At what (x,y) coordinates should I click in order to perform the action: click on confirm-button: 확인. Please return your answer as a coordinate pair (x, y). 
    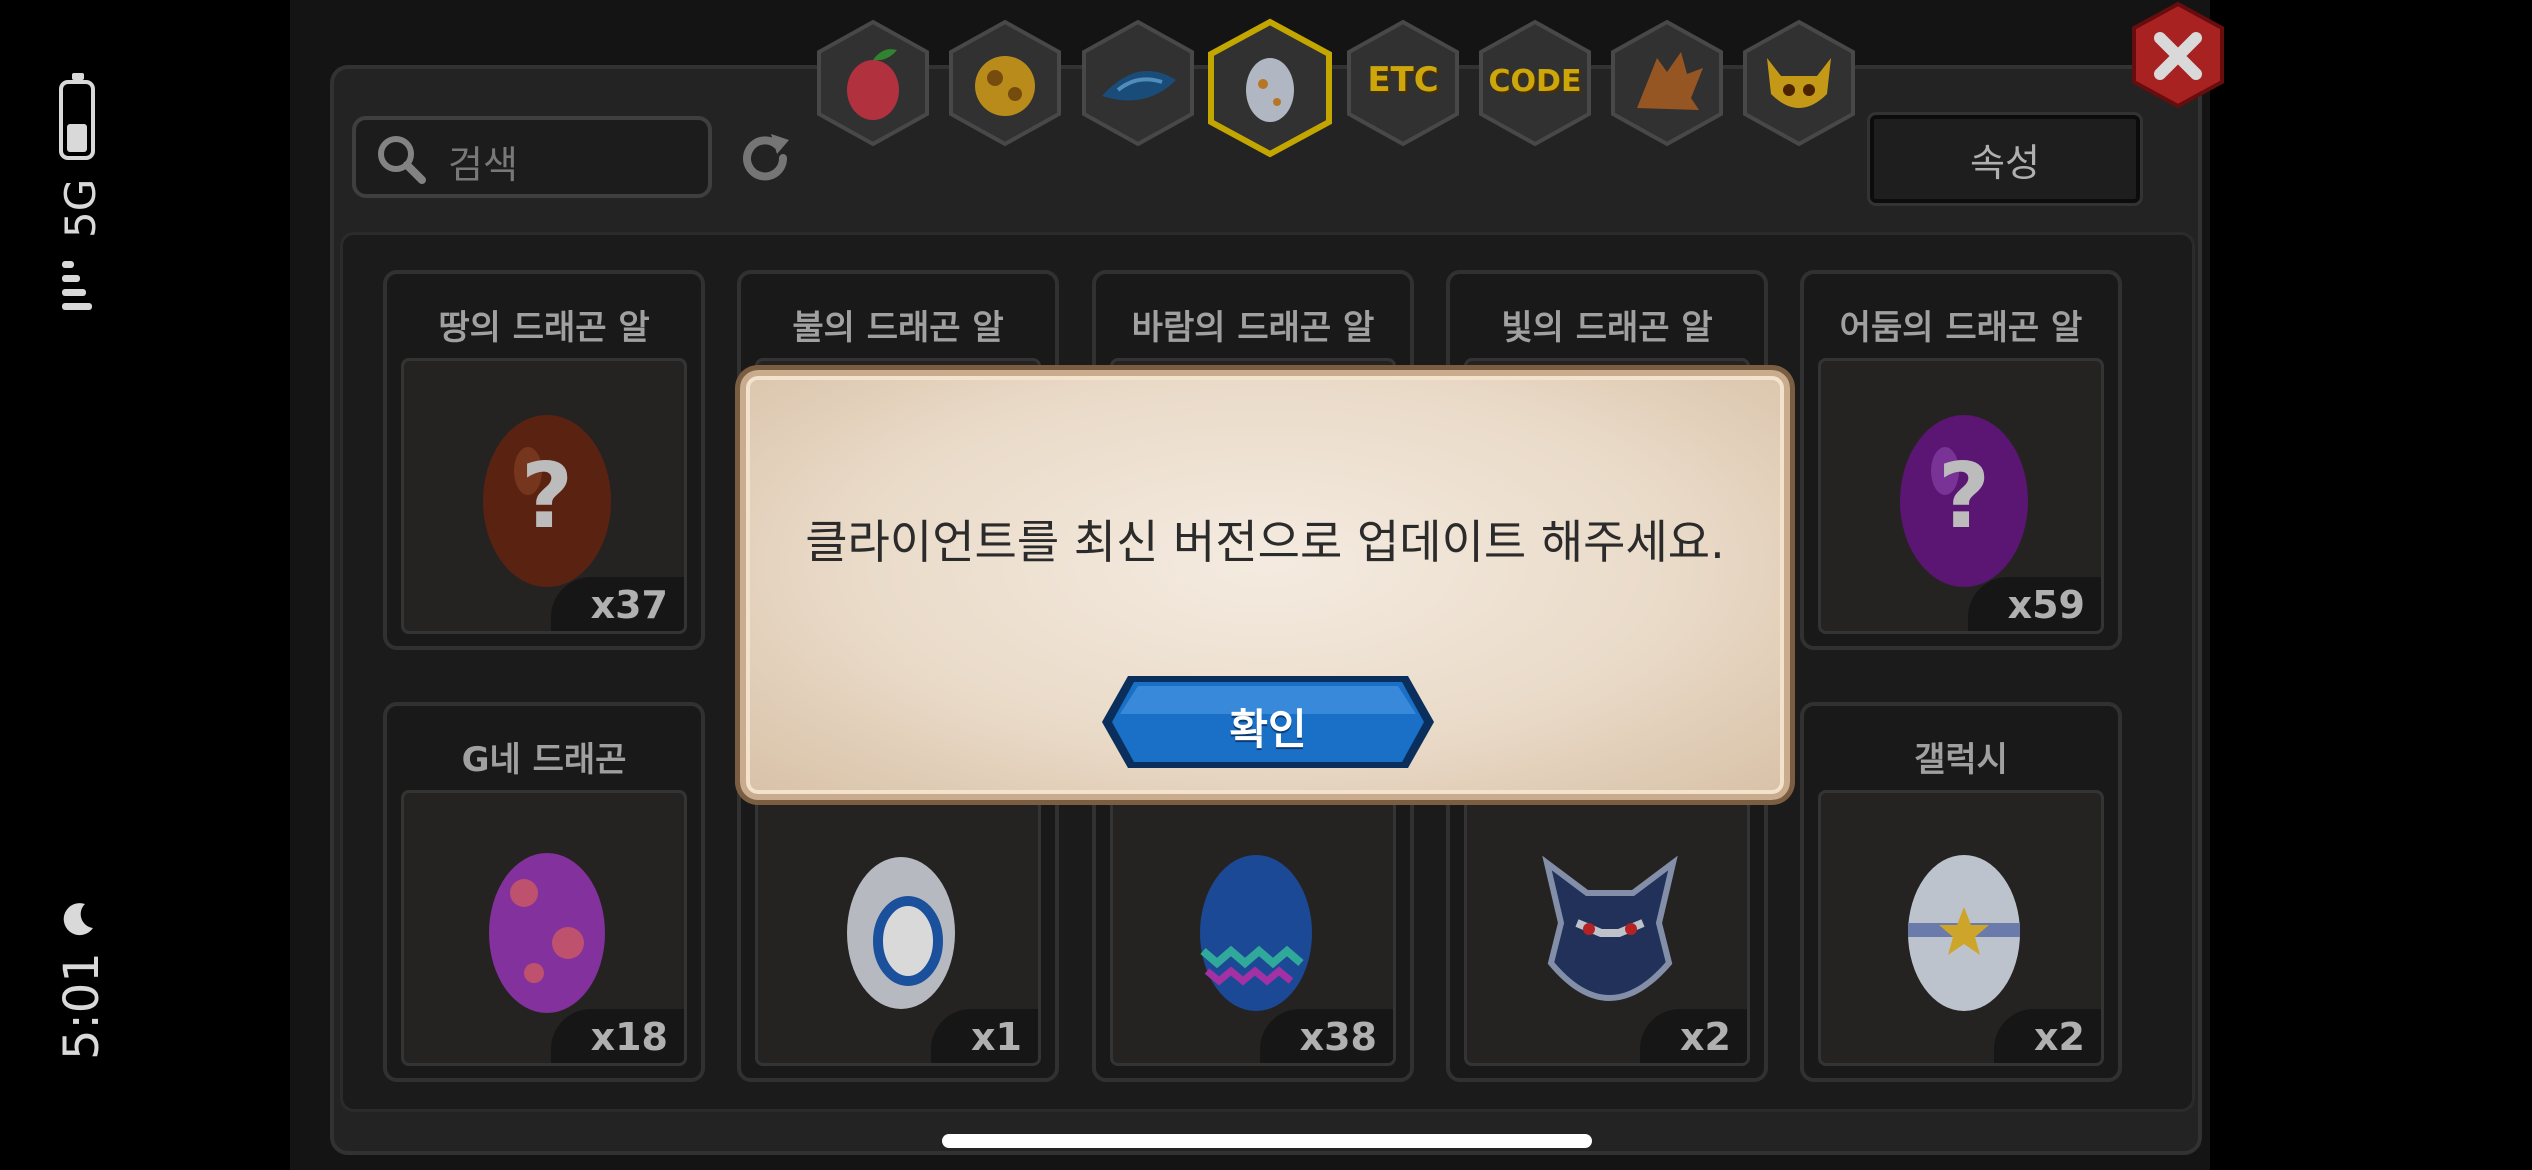
    Looking at the image, I should click on (1268, 722).